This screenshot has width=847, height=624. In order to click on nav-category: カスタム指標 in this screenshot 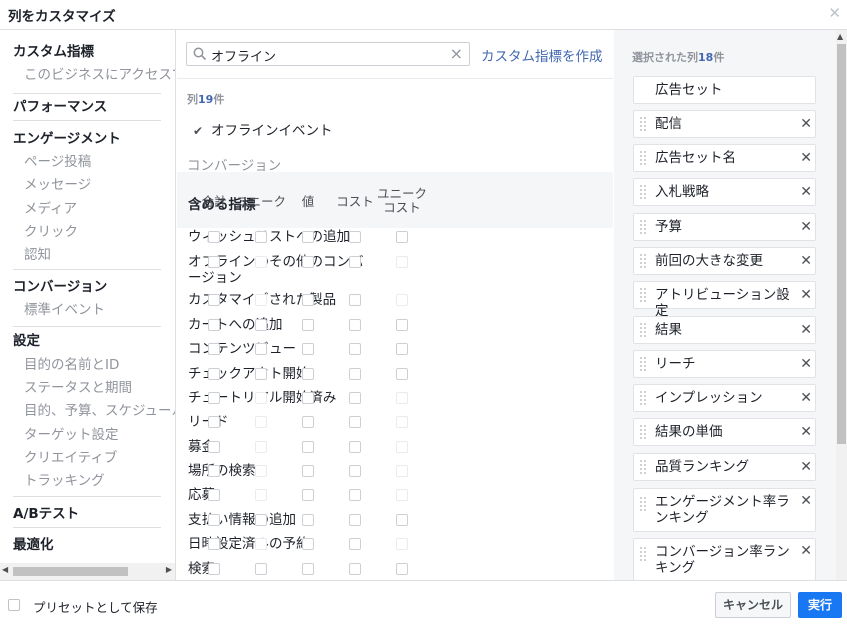, I will do `click(53, 50)`.